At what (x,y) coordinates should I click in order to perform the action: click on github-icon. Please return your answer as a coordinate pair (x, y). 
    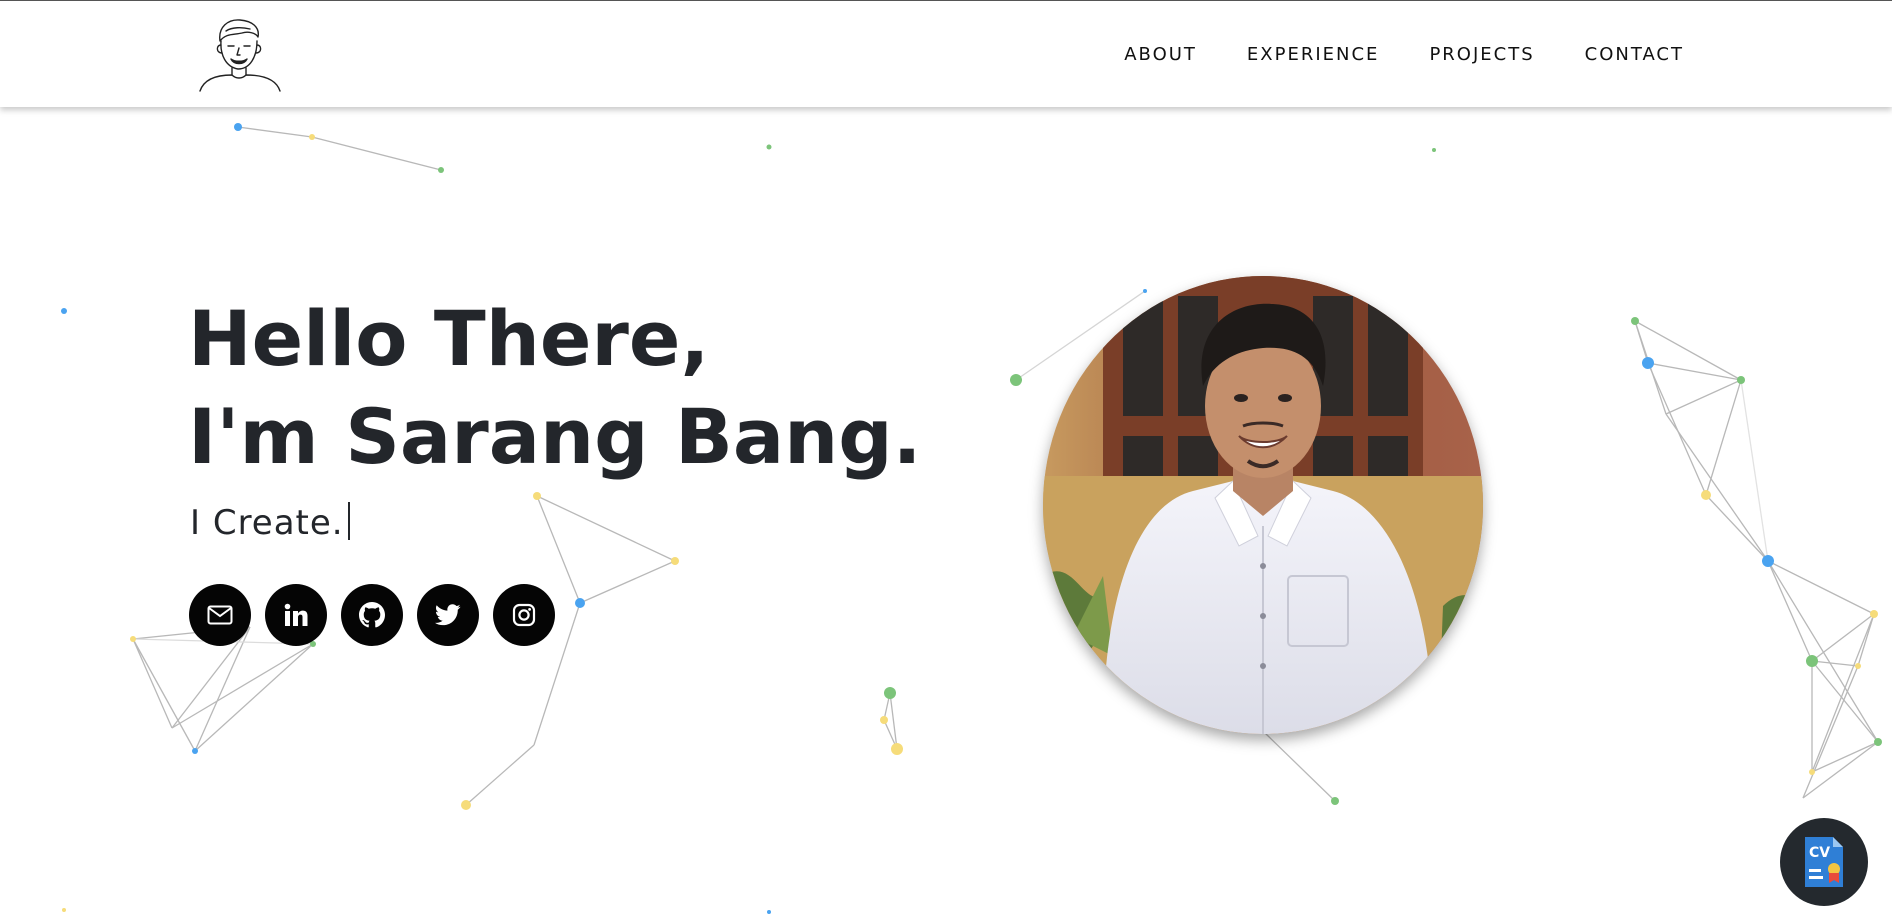
    Looking at the image, I should click on (372, 615).